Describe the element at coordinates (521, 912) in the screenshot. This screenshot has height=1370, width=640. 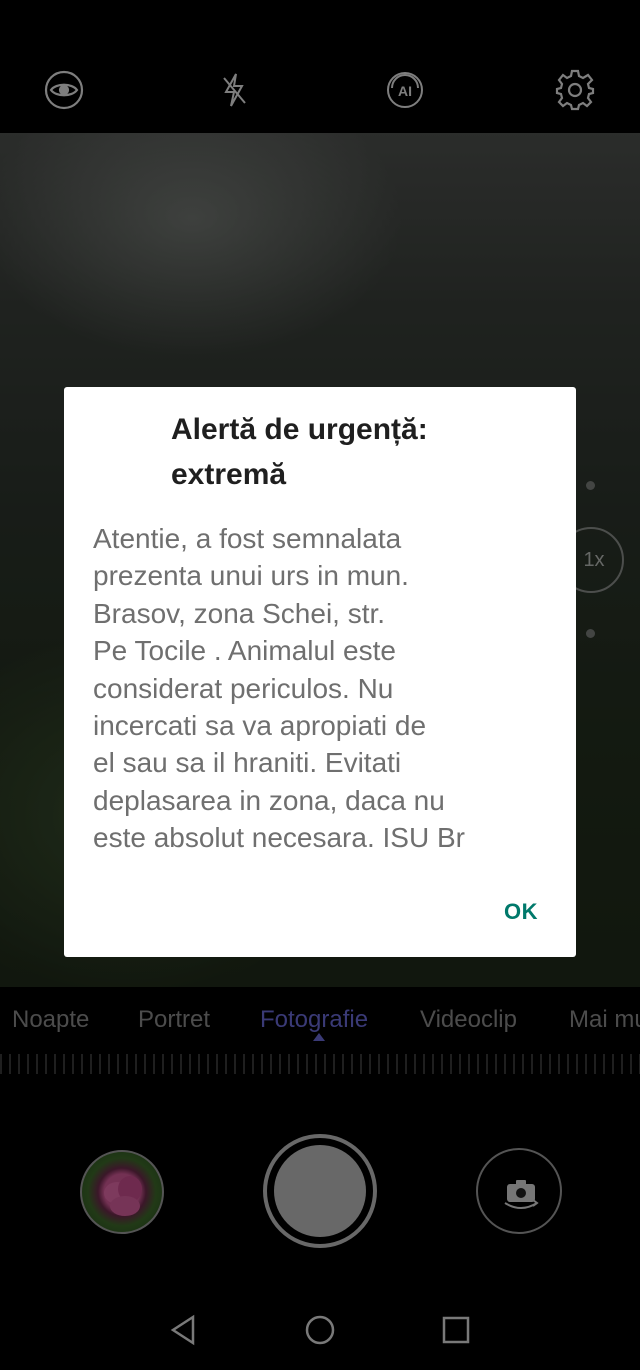
I see `ok-button: OK` at that location.